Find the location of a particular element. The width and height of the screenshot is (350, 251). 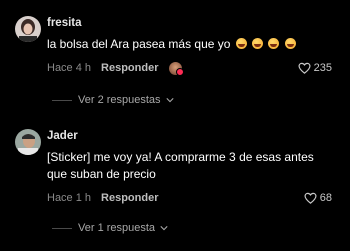

comment-text-content: la bolsa del Ara pasea más que yo is located at coordinates (139, 44).